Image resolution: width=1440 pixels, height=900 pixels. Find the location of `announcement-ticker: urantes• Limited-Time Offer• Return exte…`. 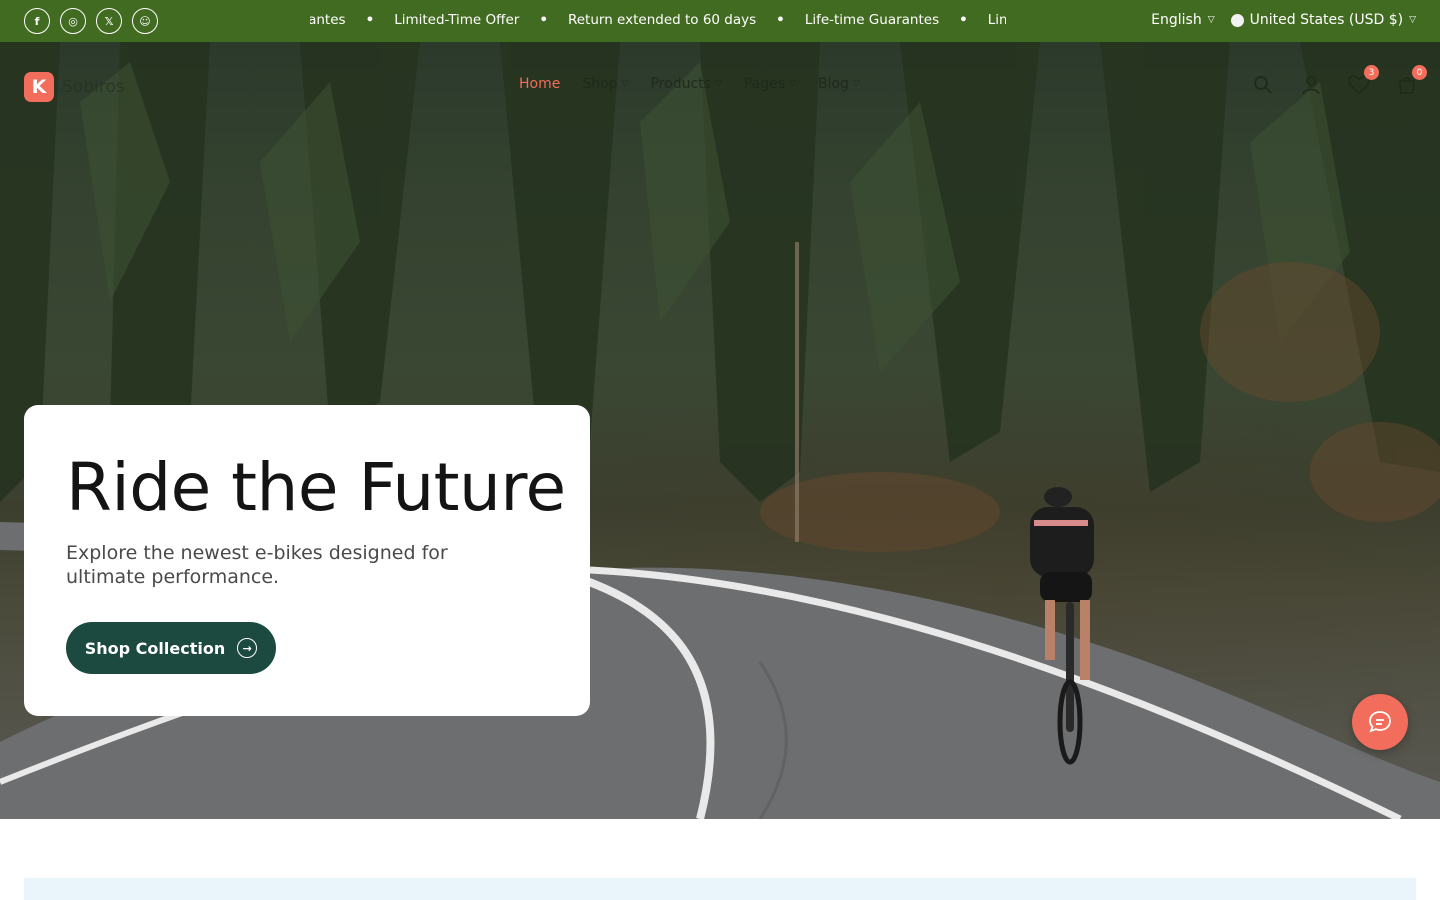

announcement-ticker: urantes• Limited-Time Offer• Return exte… is located at coordinates (658, 21).